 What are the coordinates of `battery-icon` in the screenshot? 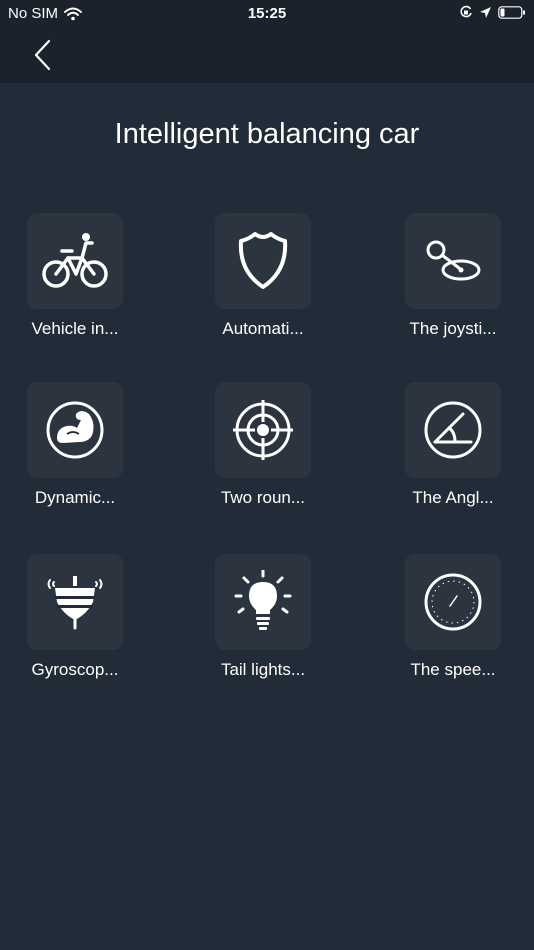 It's located at (511, 12).